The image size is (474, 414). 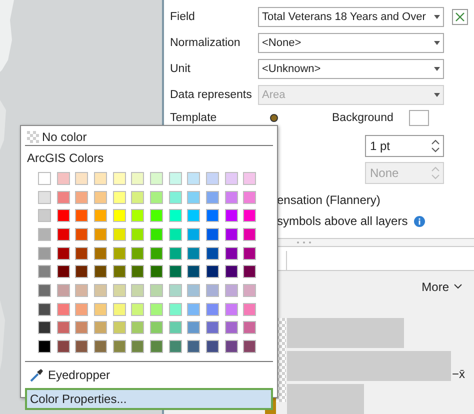 What do you see at coordinates (211, 94) in the screenshot?
I see `field-label: Data represents` at bounding box center [211, 94].